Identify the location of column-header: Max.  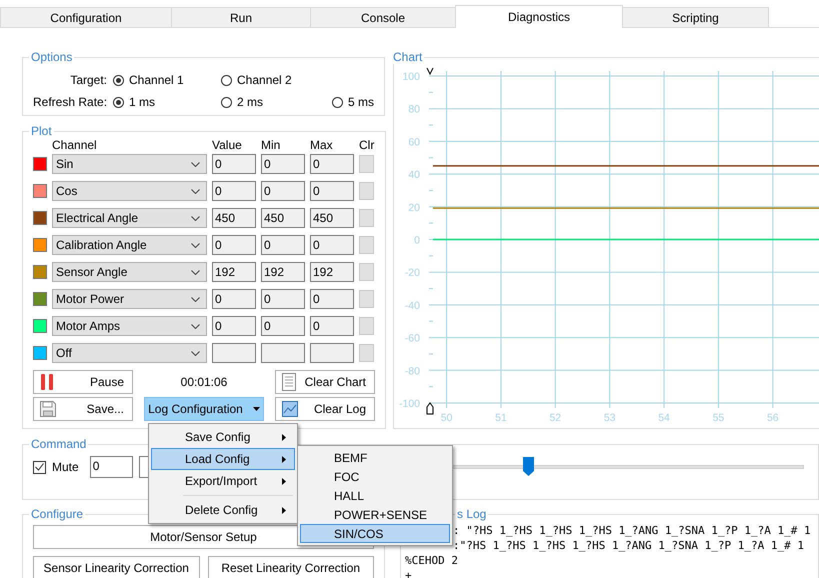
(322, 145).